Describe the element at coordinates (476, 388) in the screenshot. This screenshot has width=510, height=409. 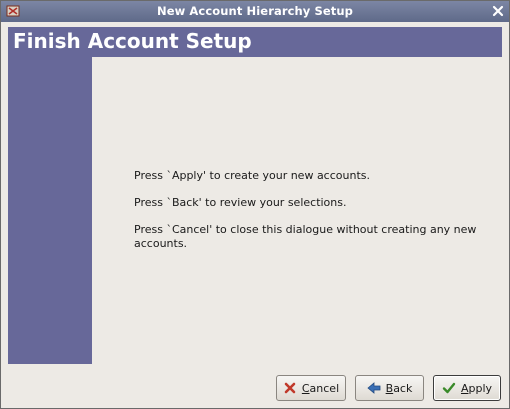
I see `apply-label: Apply` at that location.